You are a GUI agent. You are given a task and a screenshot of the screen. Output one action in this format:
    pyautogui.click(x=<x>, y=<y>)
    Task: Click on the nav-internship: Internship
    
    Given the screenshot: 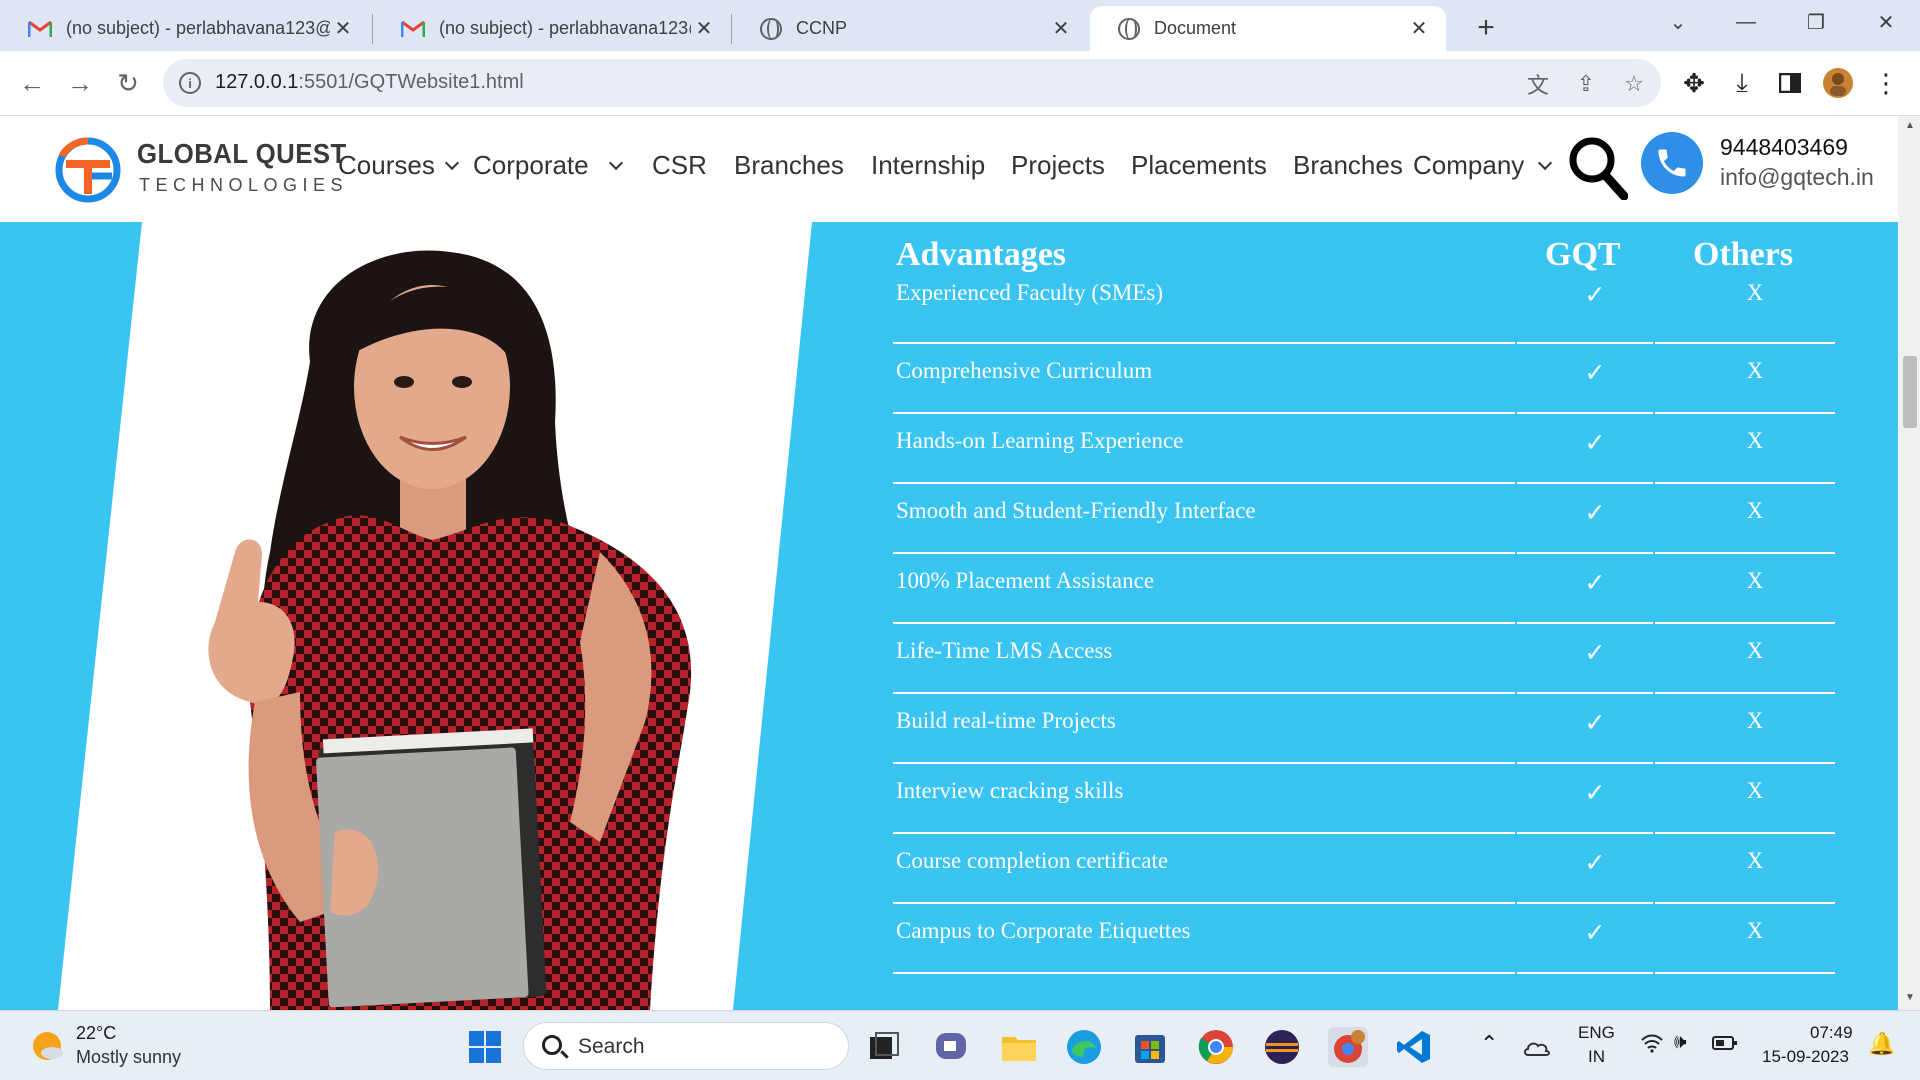 What is the action you would take?
    pyautogui.click(x=928, y=165)
    